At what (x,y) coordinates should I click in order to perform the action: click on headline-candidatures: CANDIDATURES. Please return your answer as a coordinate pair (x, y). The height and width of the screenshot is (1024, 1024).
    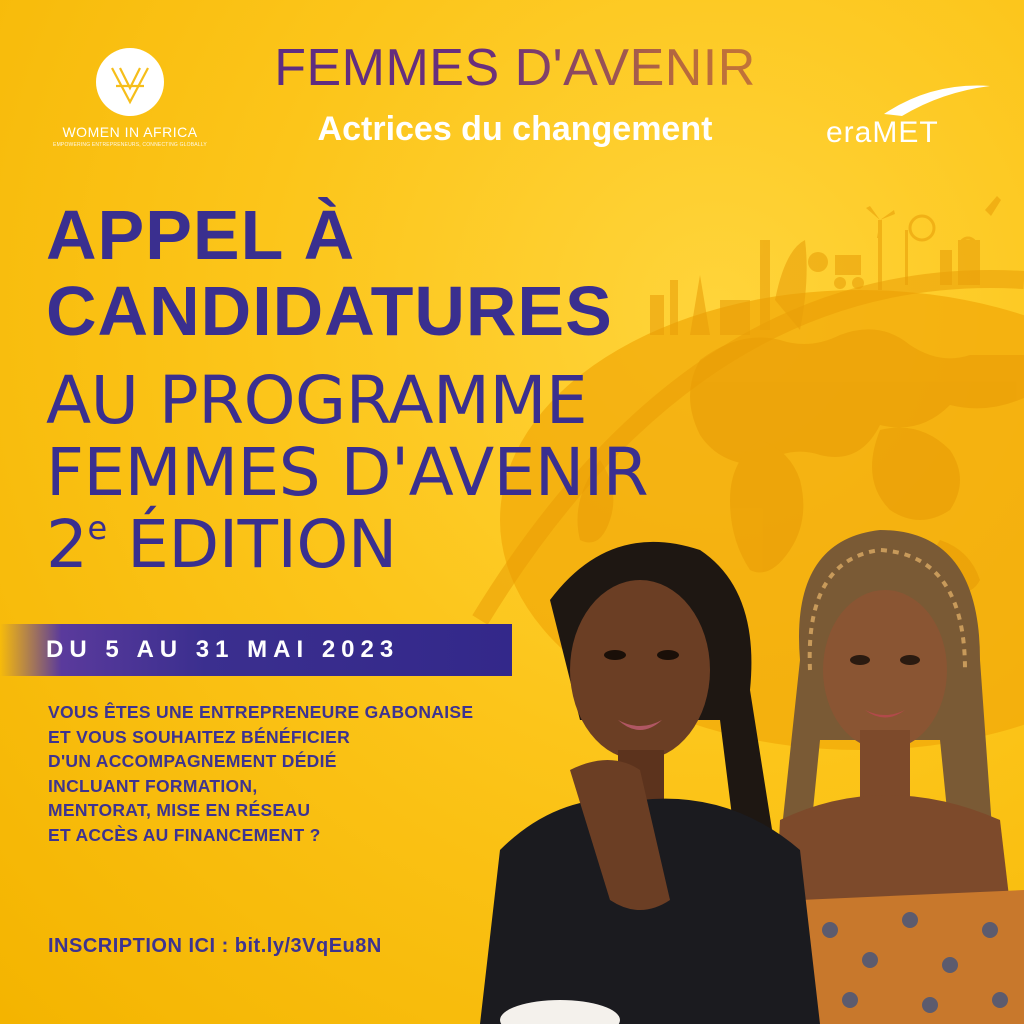
    Looking at the image, I should click on (329, 311).